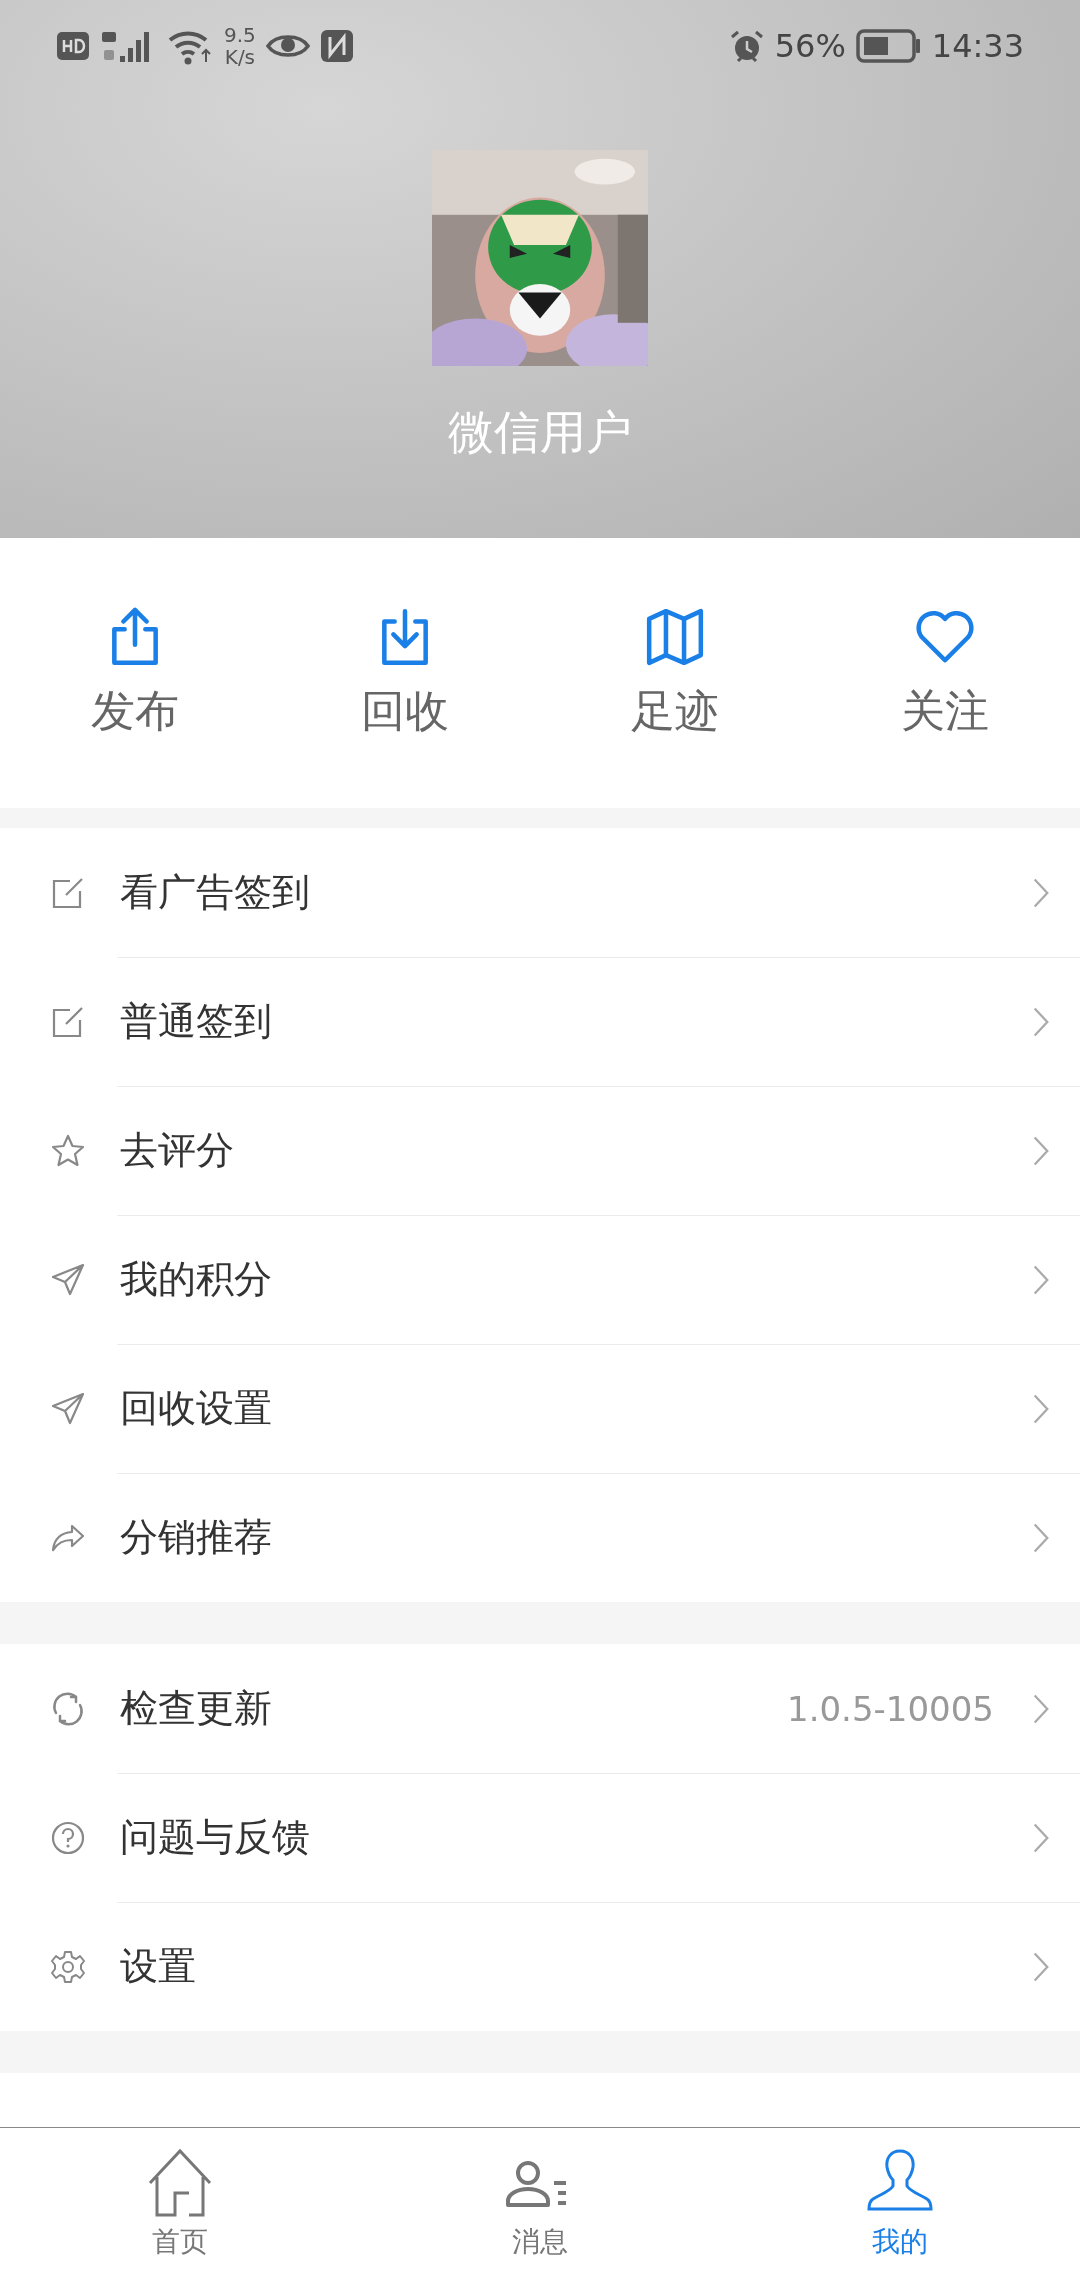 The width and height of the screenshot is (1080, 2280). What do you see at coordinates (888, 46) in the screenshot?
I see `battery-icon` at bounding box center [888, 46].